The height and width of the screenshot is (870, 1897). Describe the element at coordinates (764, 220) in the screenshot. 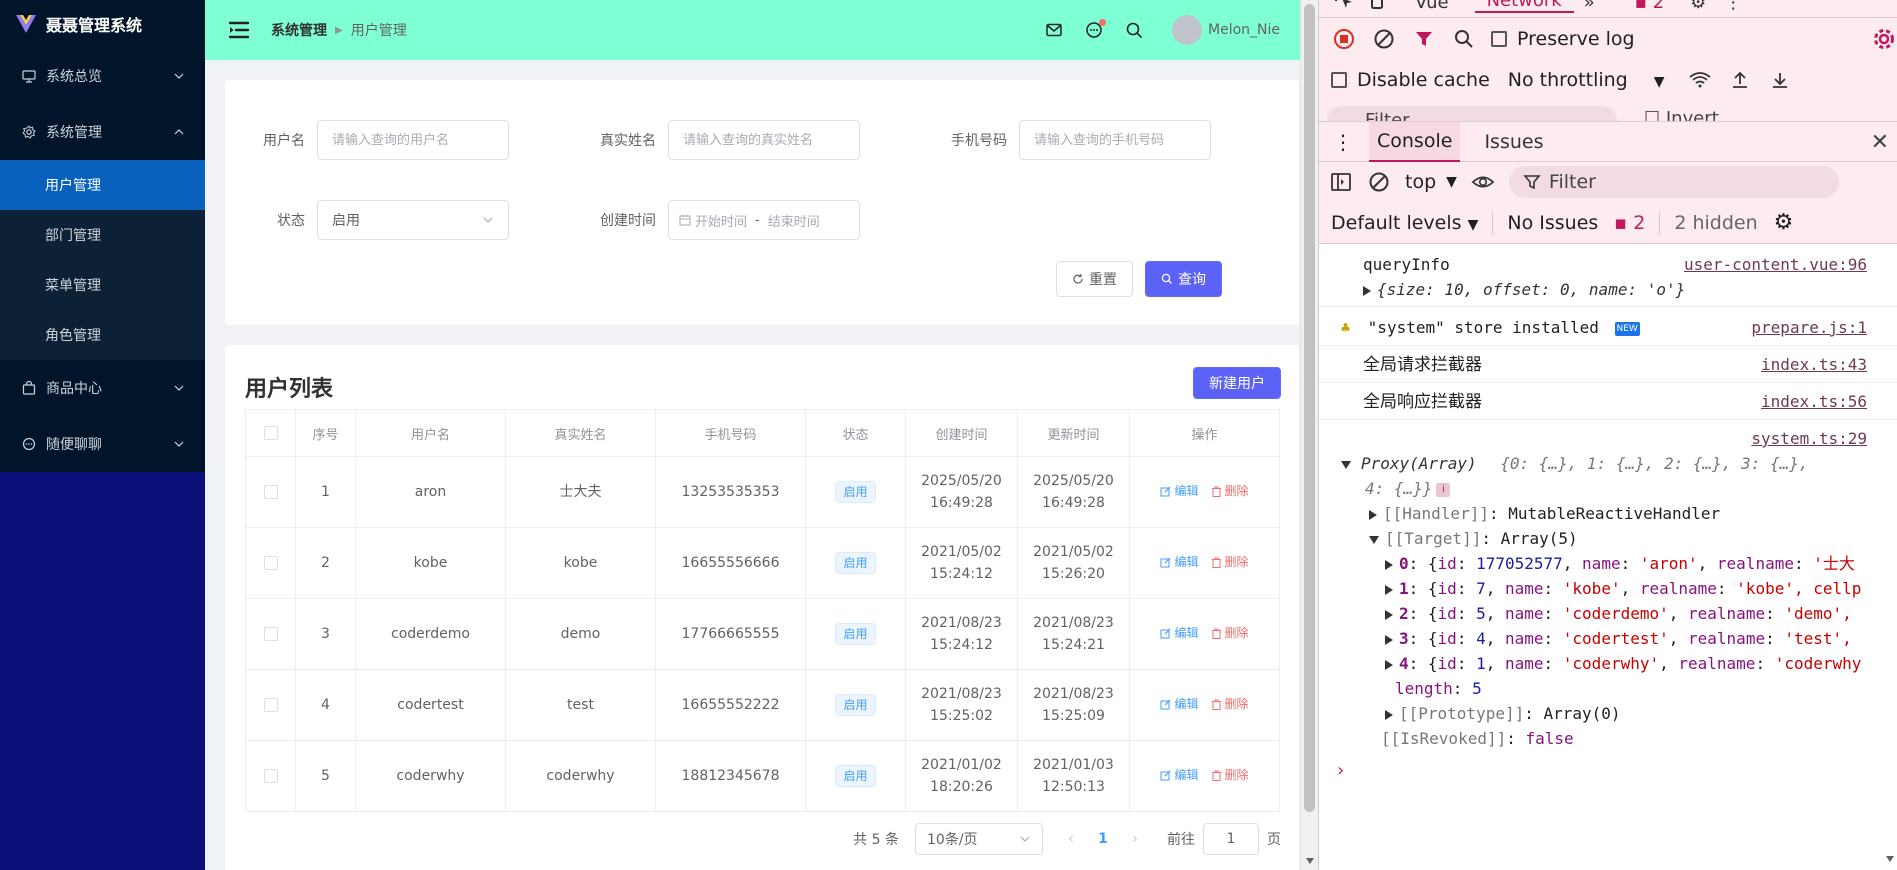

I see `date-range-picker: 开始时间 - 结束时间` at that location.